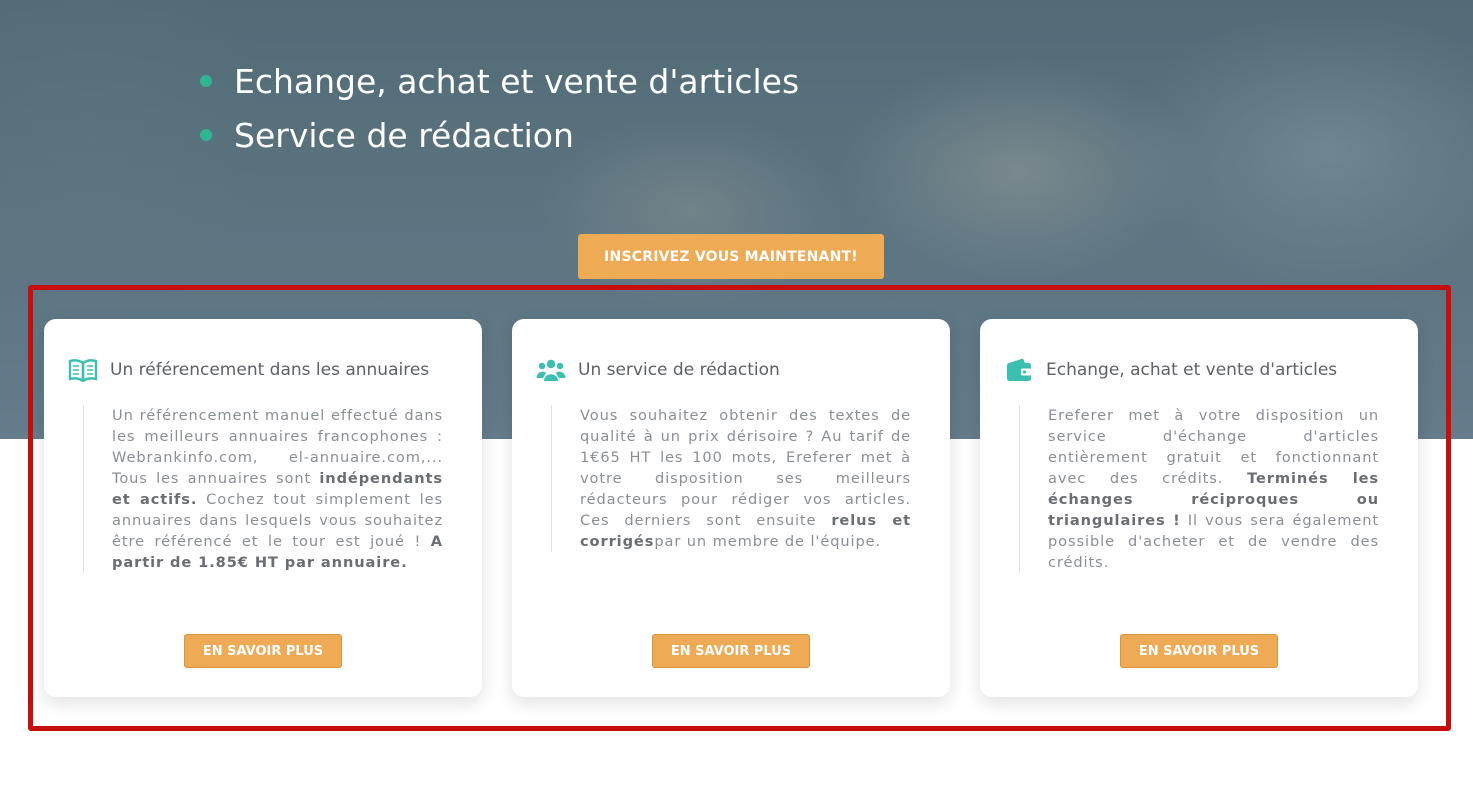 The image size is (1473, 804). Describe the element at coordinates (404, 135) in the screenshot. I see `hero-feature-label: Service de rédaction` at that location.